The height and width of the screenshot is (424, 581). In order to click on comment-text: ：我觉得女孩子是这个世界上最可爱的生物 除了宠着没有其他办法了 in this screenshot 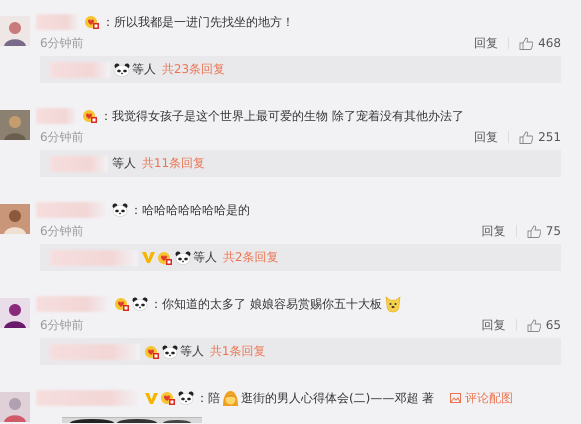, I will do `click(282, 116)`.